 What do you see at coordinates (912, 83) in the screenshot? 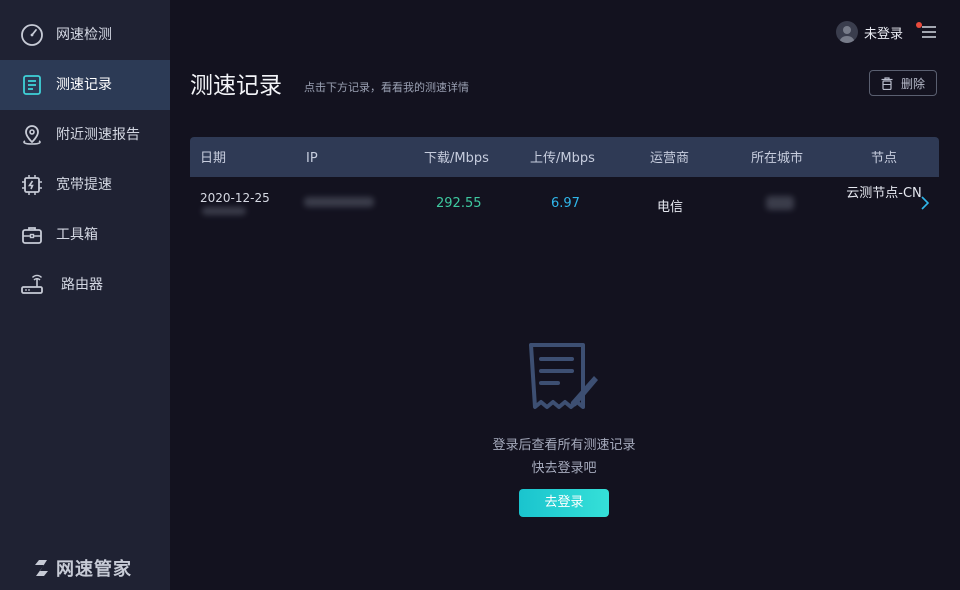
I see `delete-label: 删除` at bounding box center [912, 83].